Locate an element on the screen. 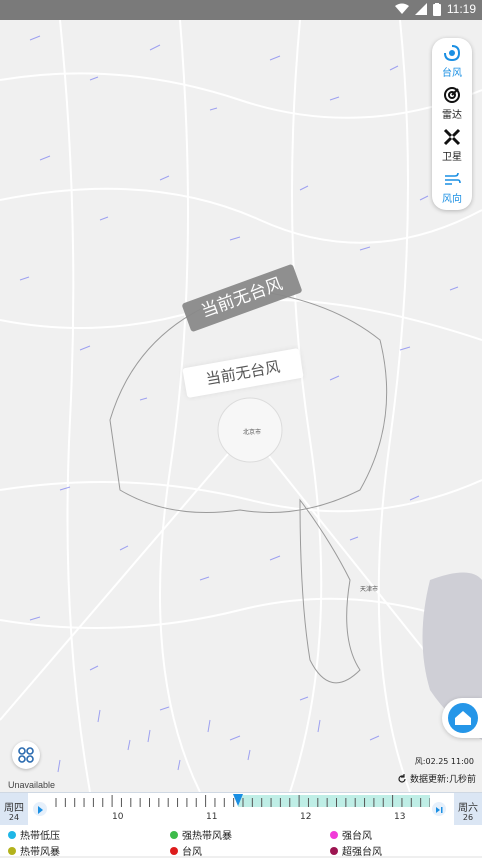 This screenshot has width=482, height=858. update-status: 数据更新:几秒前 is located at coordinates (436, 778).